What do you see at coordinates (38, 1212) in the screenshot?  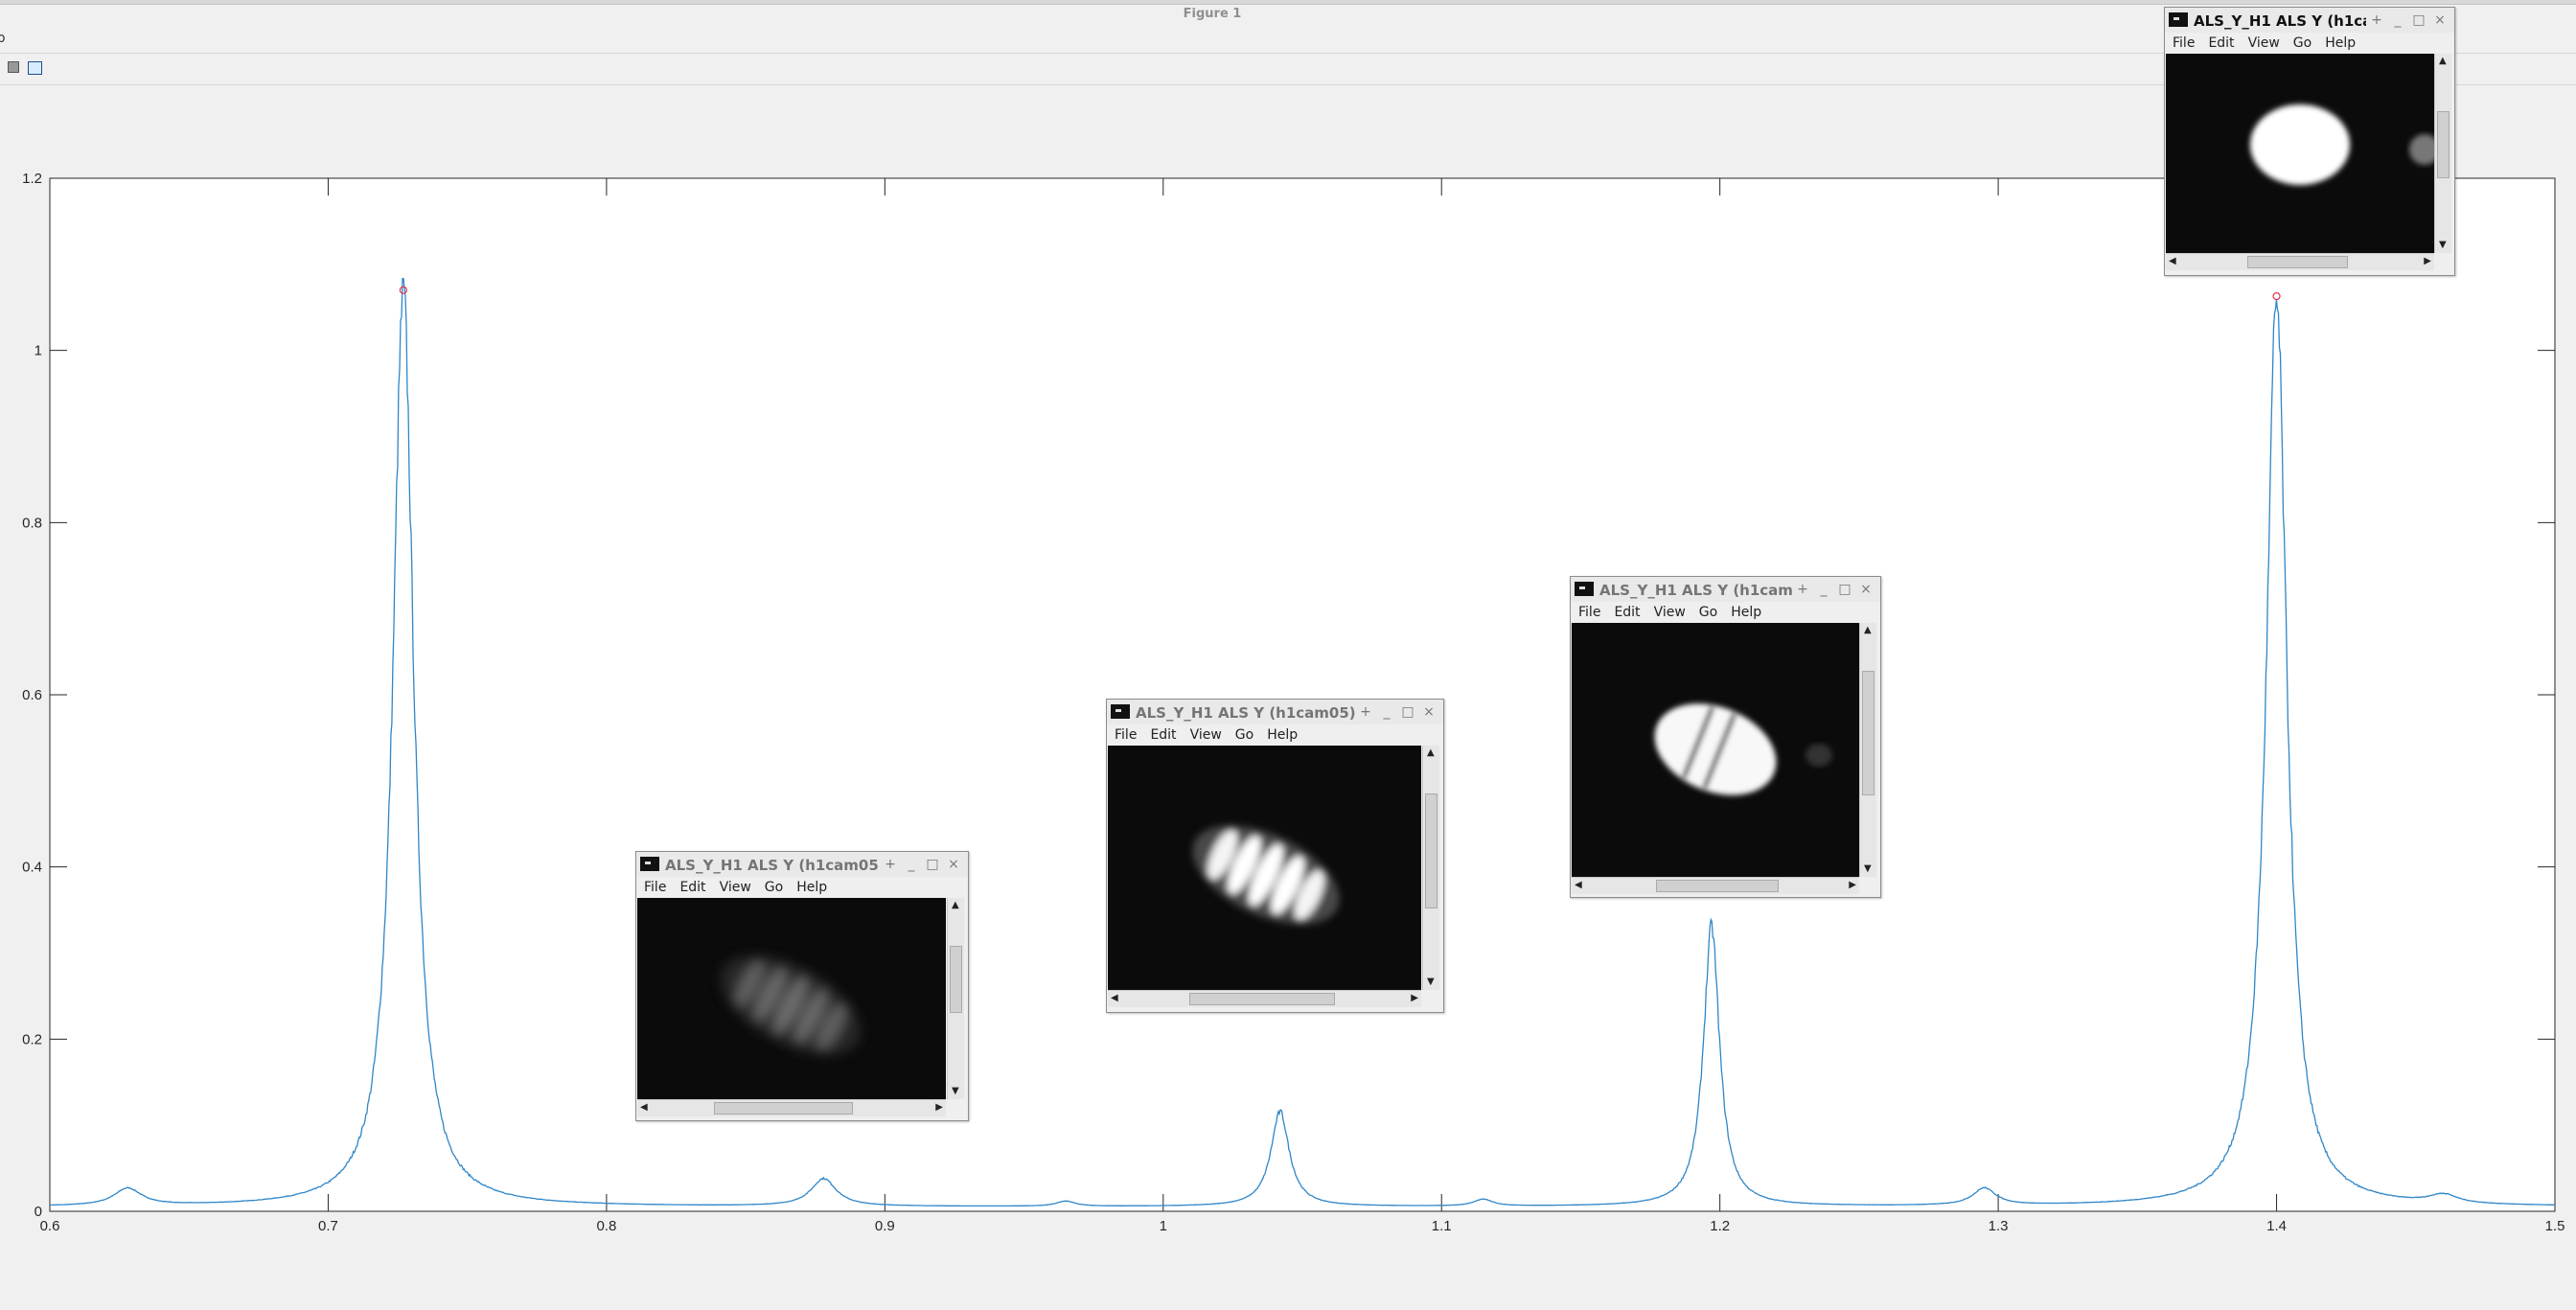 I see `y-tick-label: 0` at bounding box center [38, 1212].